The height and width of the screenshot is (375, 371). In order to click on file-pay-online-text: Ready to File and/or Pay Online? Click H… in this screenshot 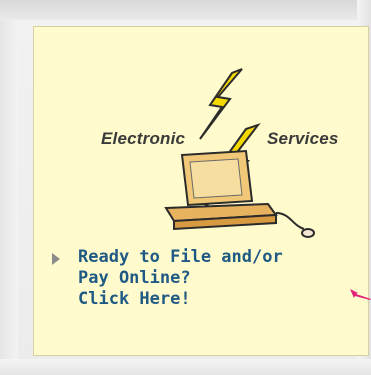, I will do `click(180, 278)`.